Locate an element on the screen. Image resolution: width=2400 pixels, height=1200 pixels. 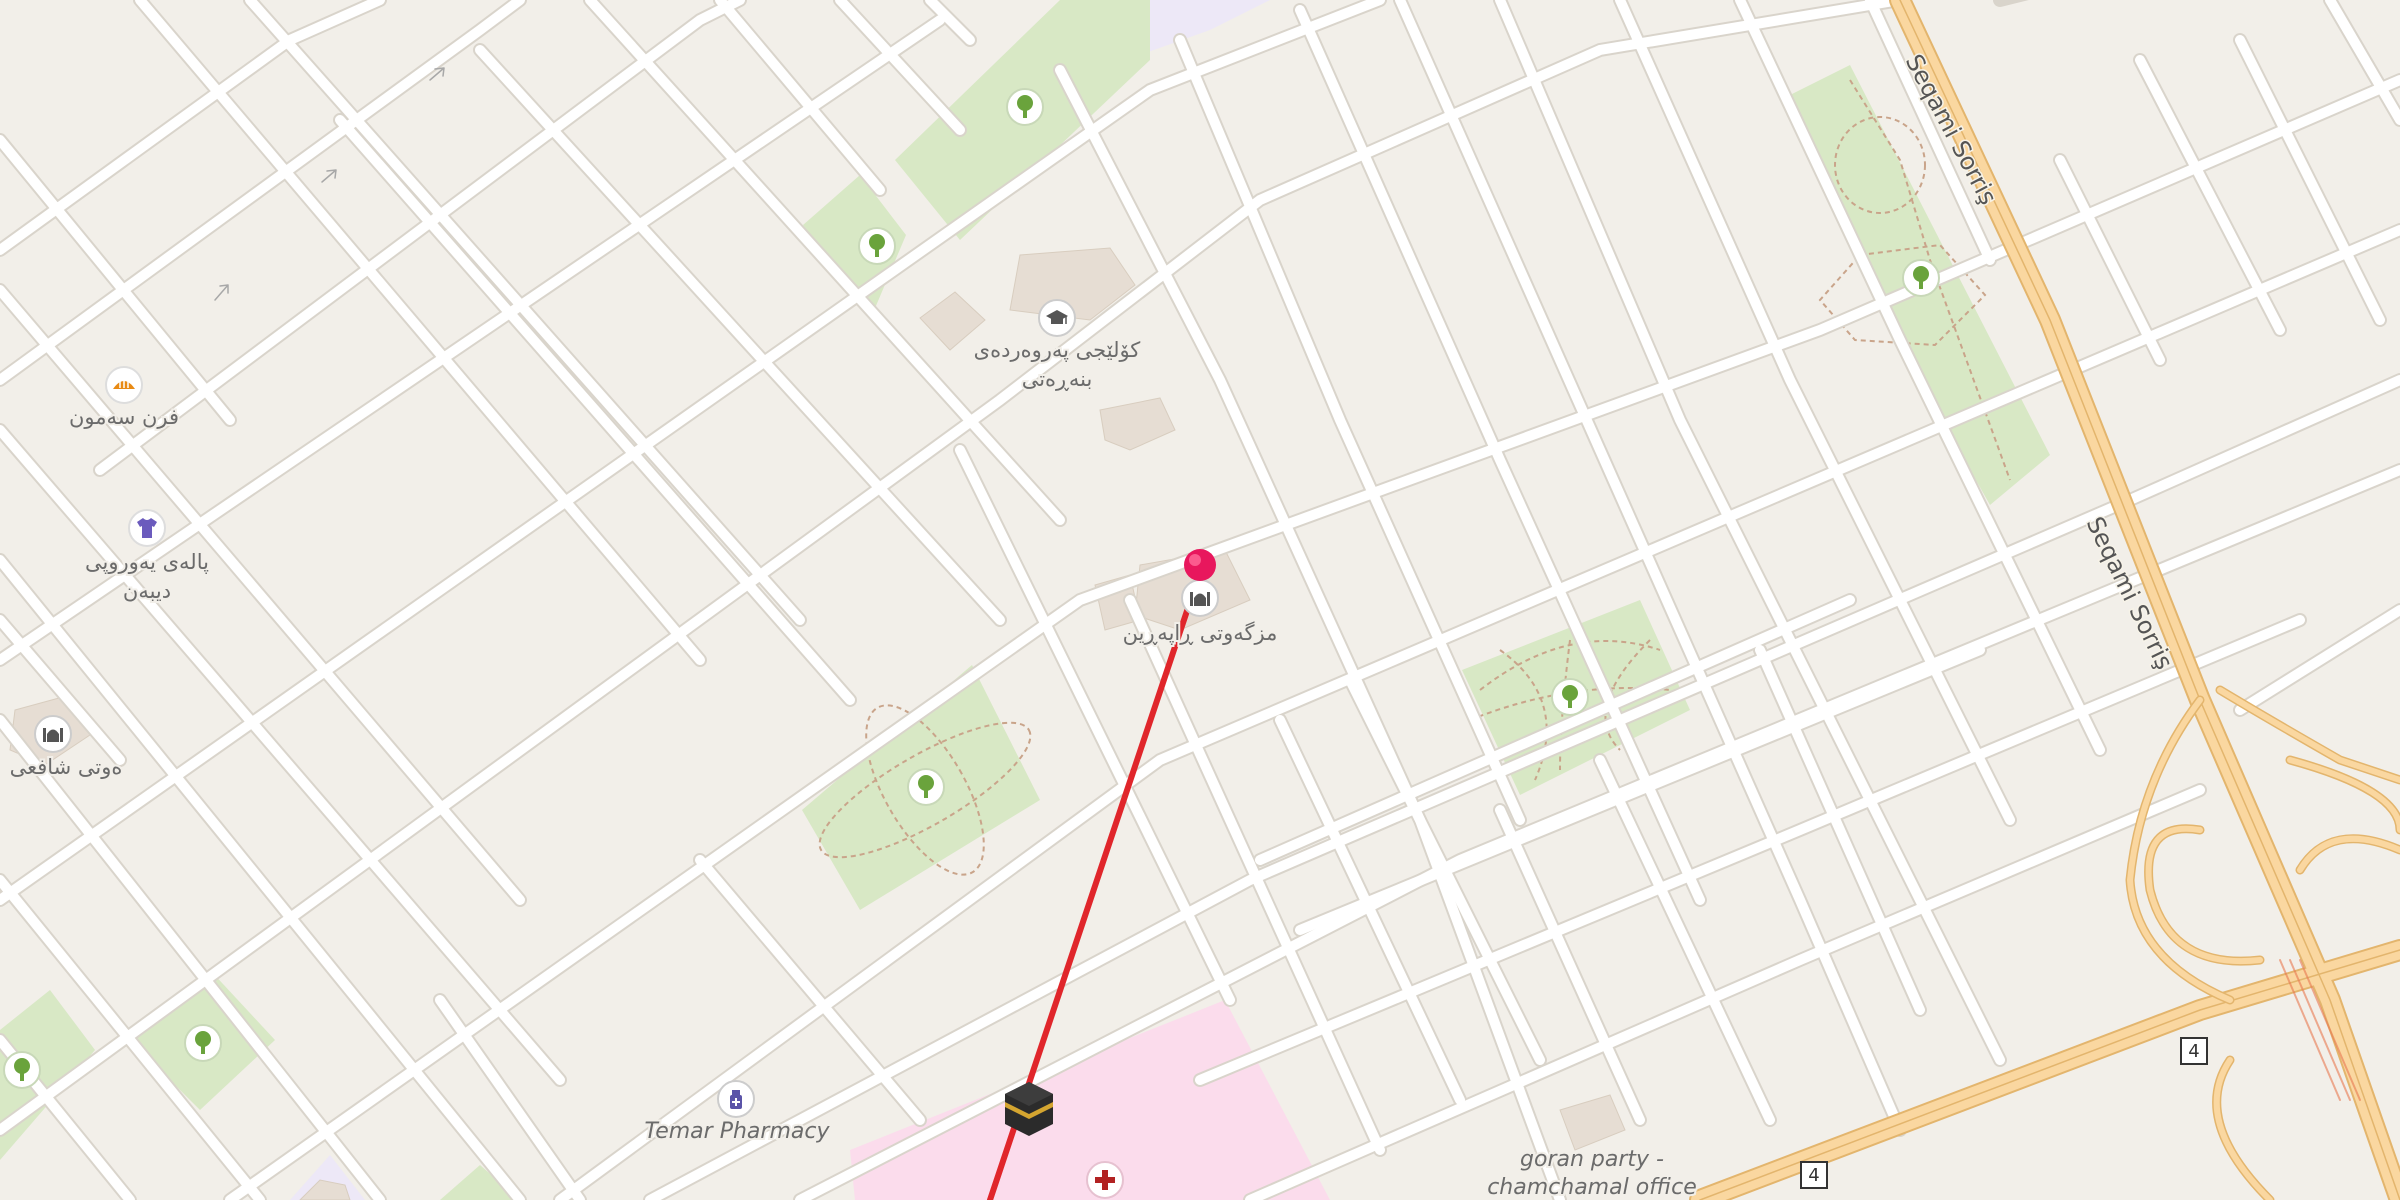
poi-label: Temar Pharmacy is located at coordinates (738, 1131).